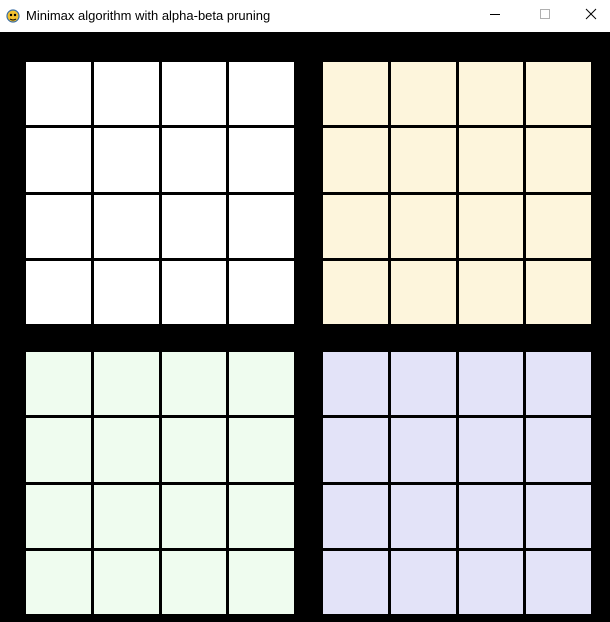 This screenshot has width=610, height=622. What do you see at coordinates (13, 15) in the screenshot?
I see `pygame-icon` at bounding box center [13, 15].